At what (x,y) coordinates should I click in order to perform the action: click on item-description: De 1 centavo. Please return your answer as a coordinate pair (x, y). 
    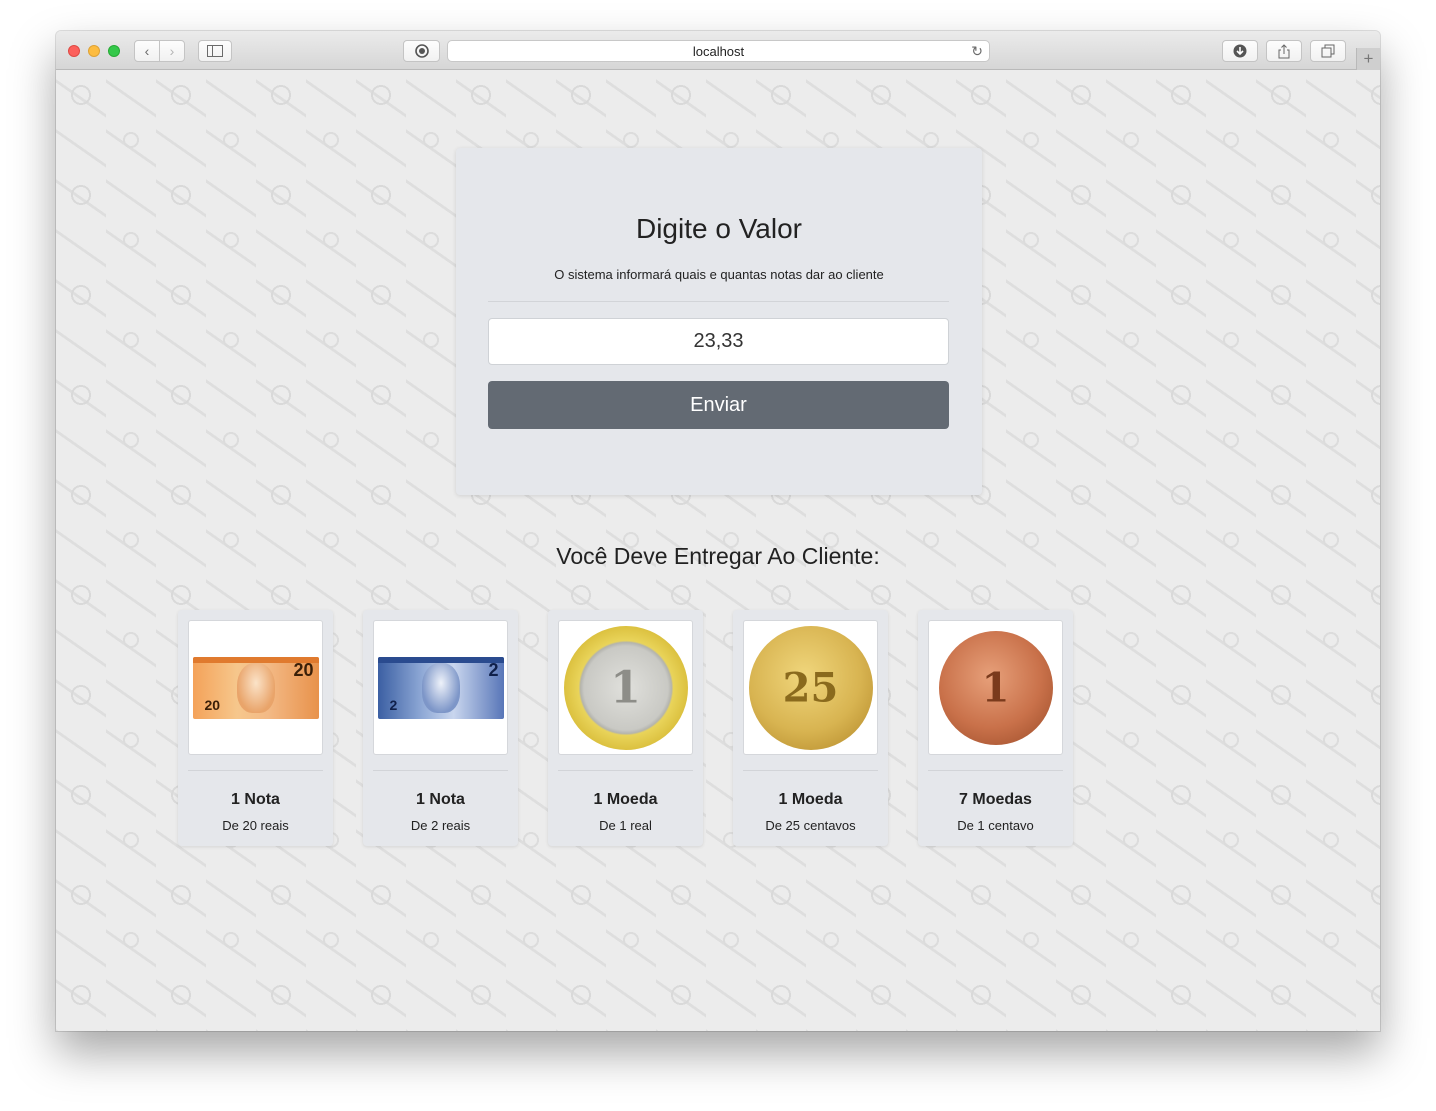
    Looking at the image, I should click on (995, 825).